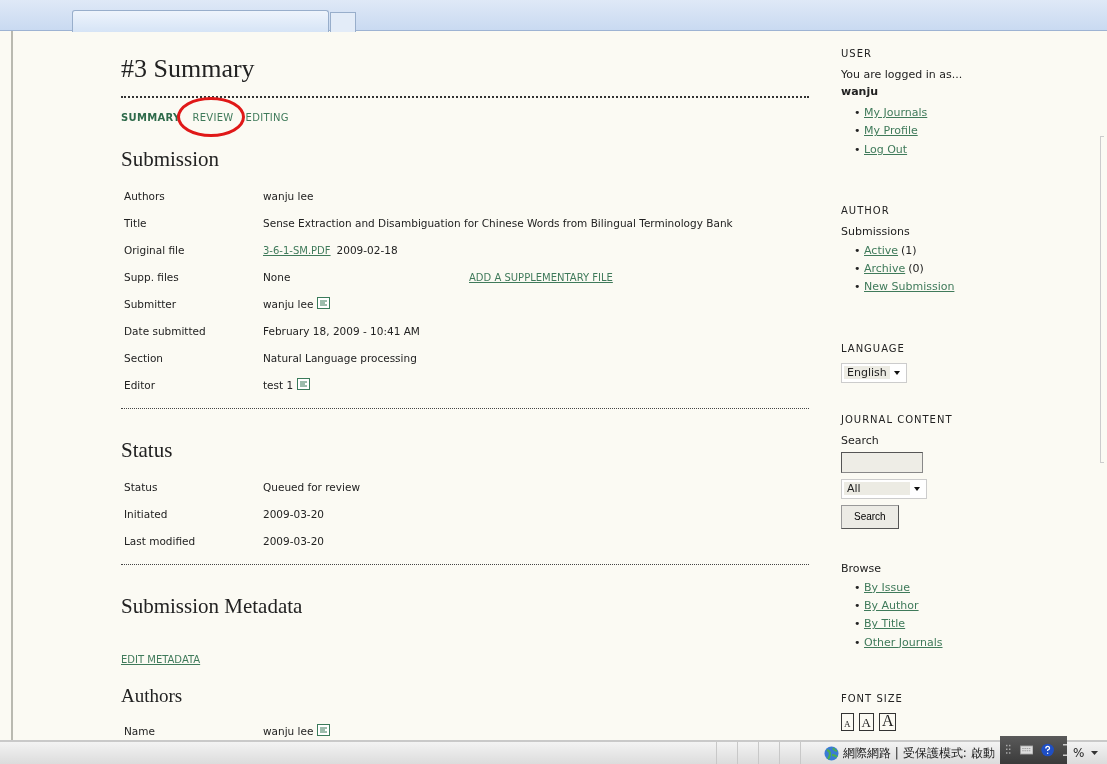 This screenshot has width=1107, height=764. Describe the element at coordinates (886, 149) in the screenshot. I see `sidebar-link: Log Out` at that location.